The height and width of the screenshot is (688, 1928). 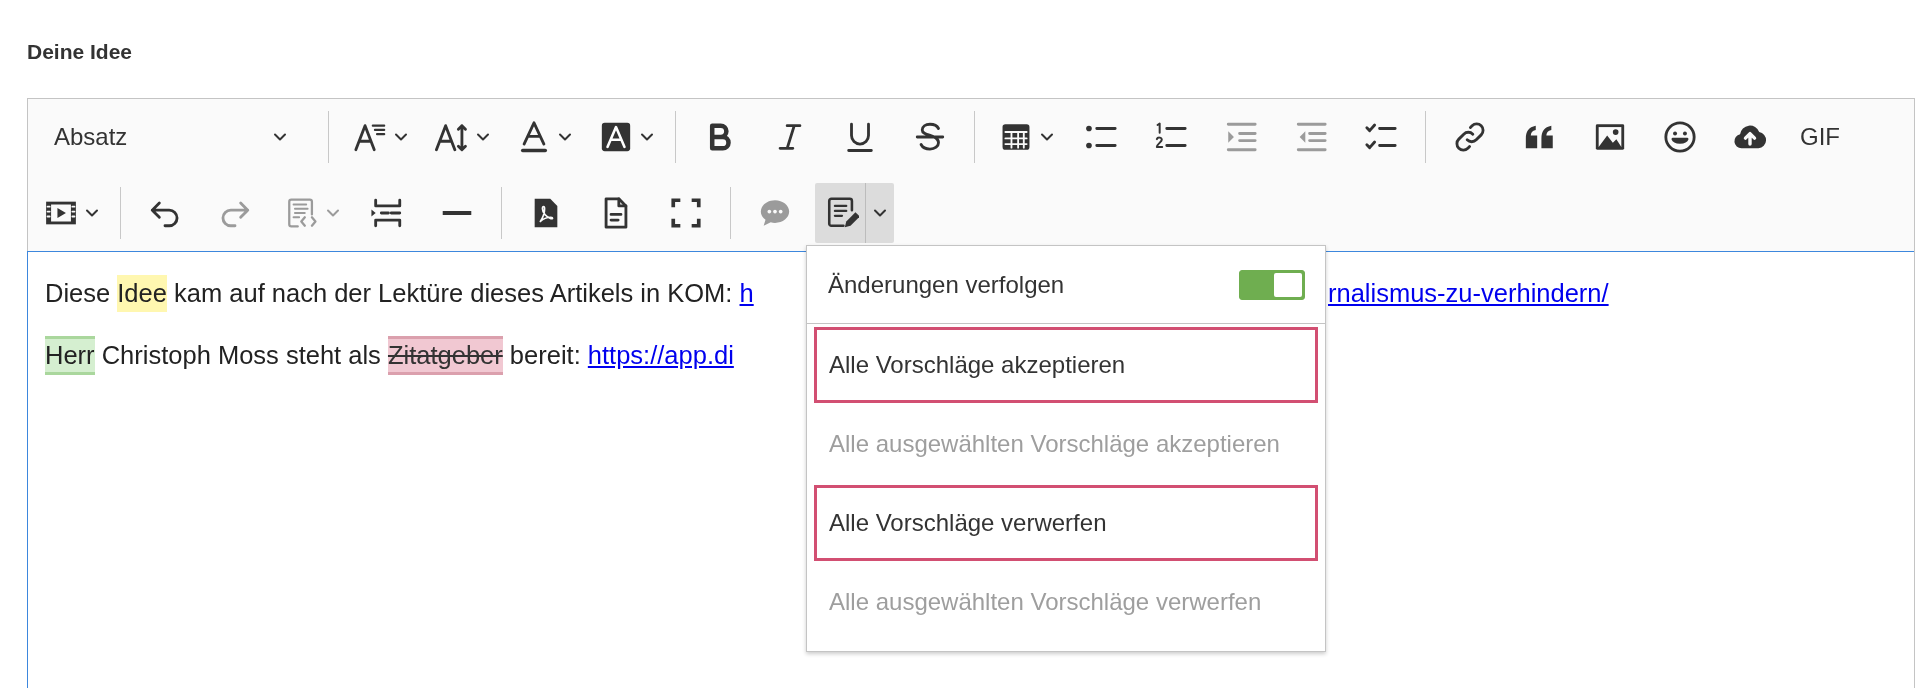 What do you see at coordinates (78, 293) in the screenshot?
I see `body-text: Diese` at bounding box center [78, 293].